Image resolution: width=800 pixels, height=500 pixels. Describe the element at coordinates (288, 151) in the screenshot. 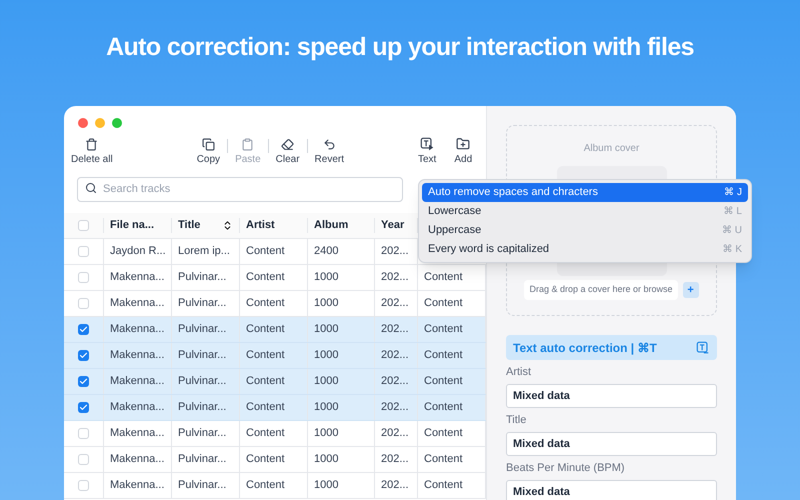

I see `toolbar-button: Clear` at that location.